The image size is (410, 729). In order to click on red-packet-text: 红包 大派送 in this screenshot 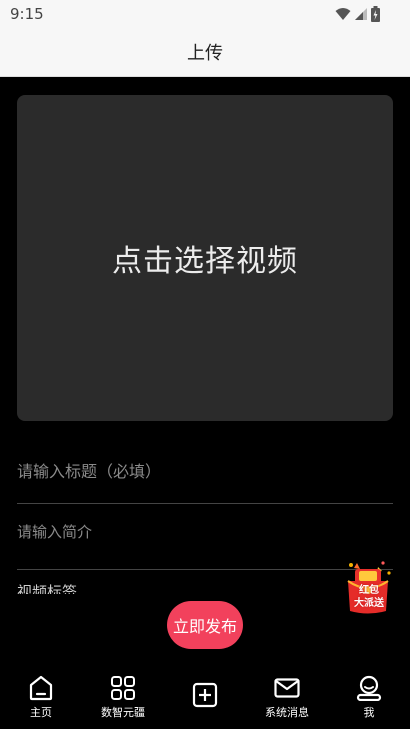, I will do `click(369, 597)`.